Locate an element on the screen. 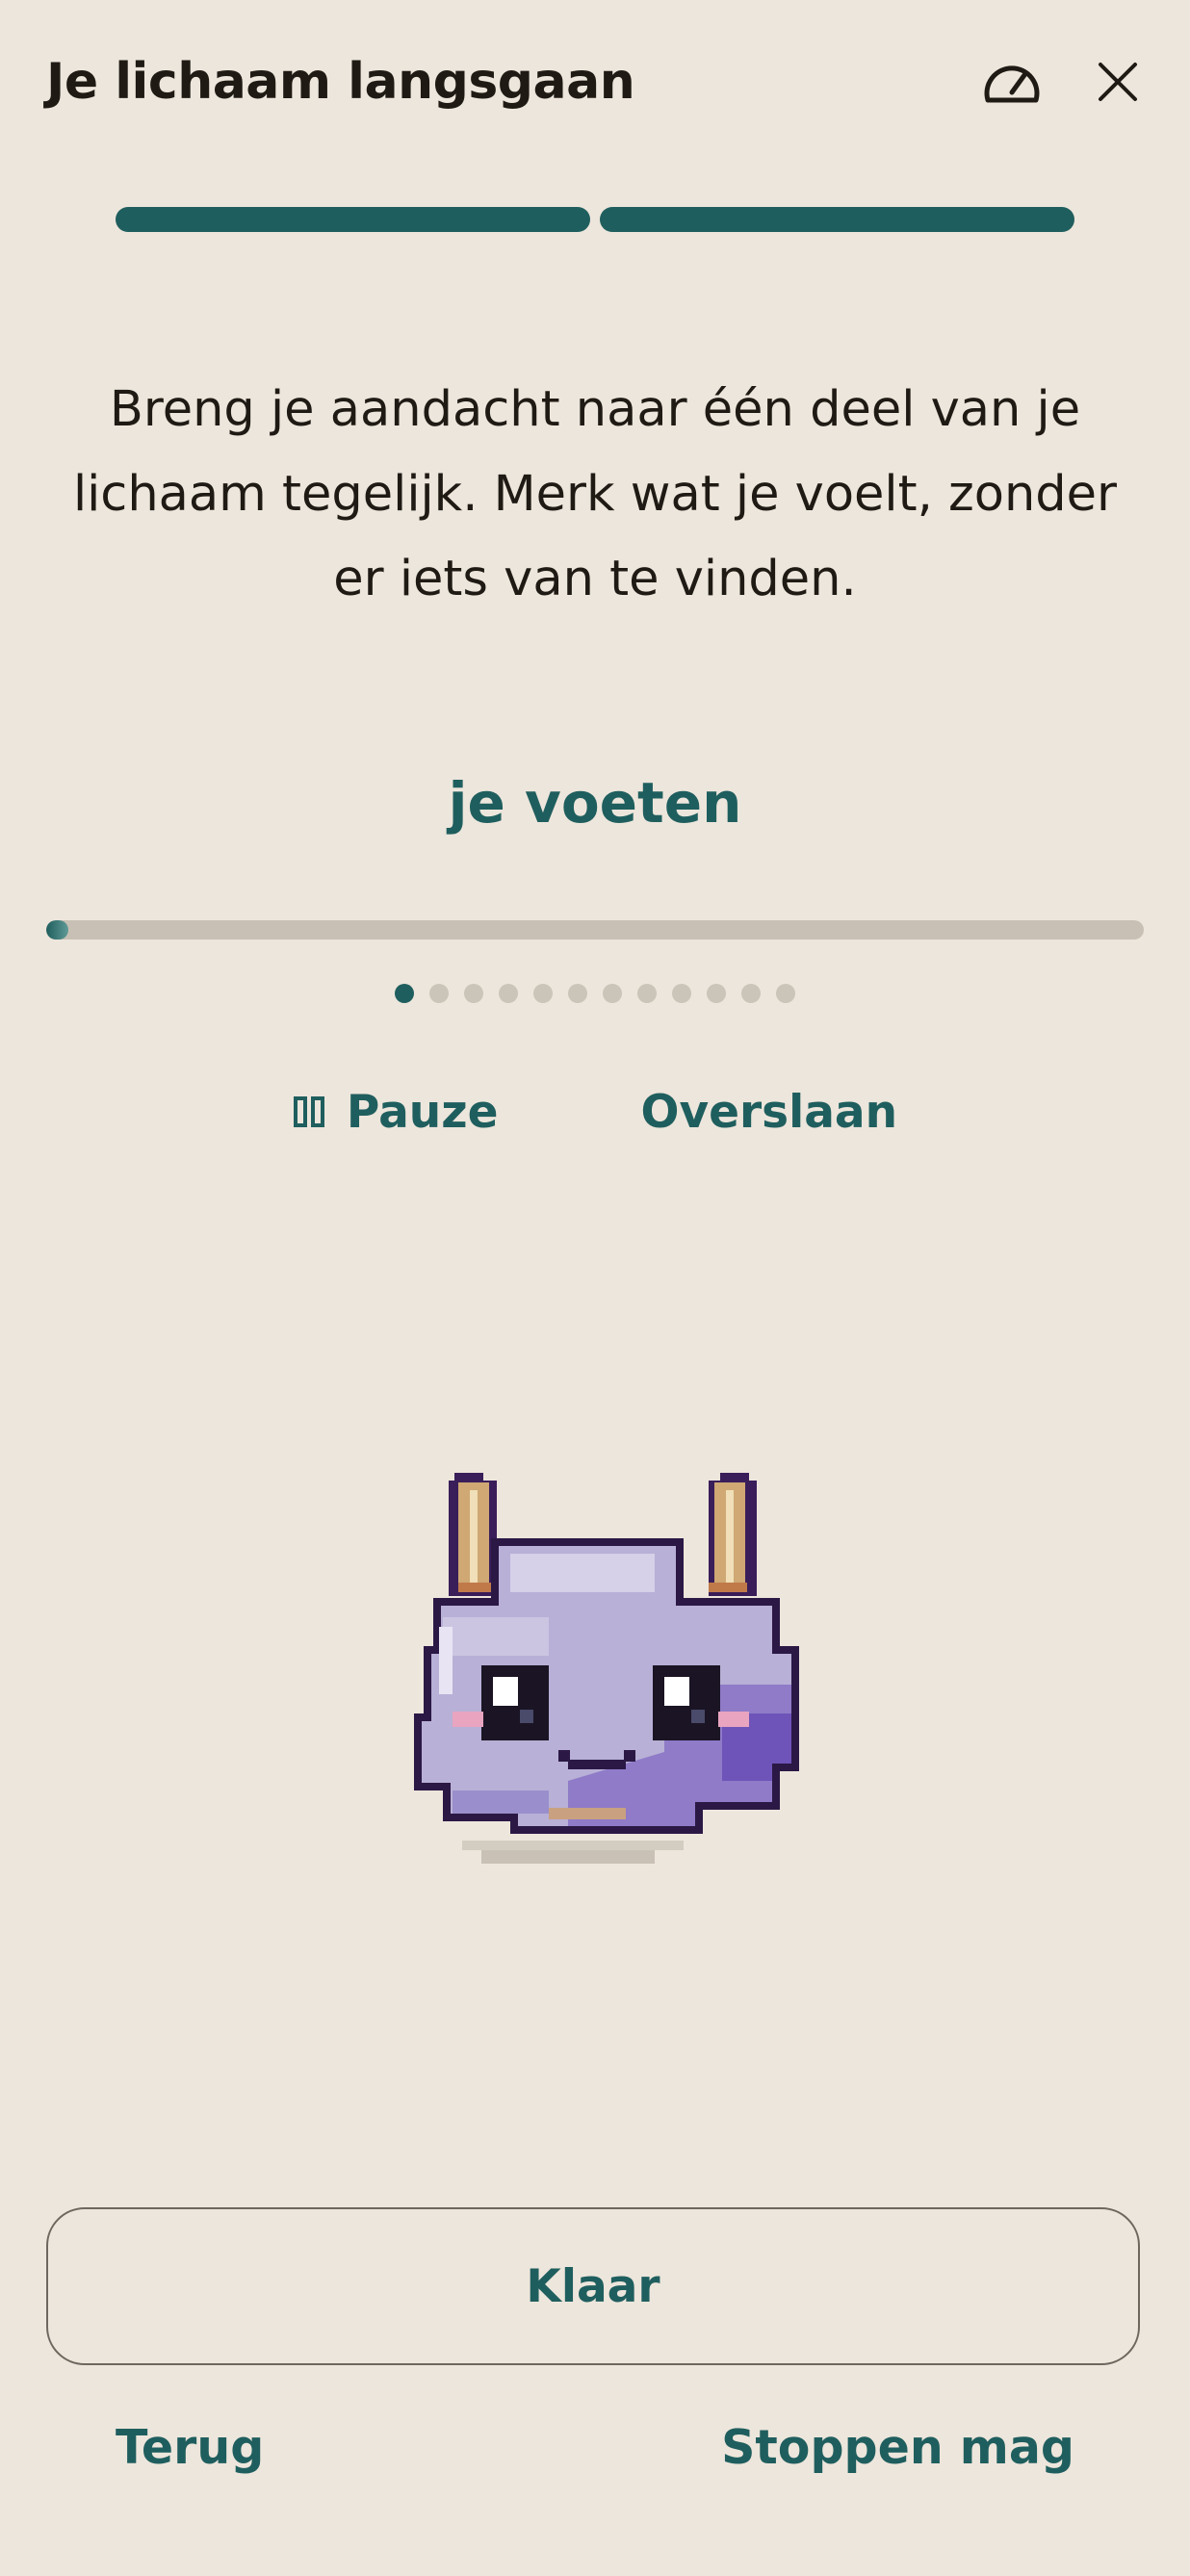 Image resolution: width=1190 pixels, height=2576 pixels. skip-button: Overslaan is located at coordinates (769, 1112).